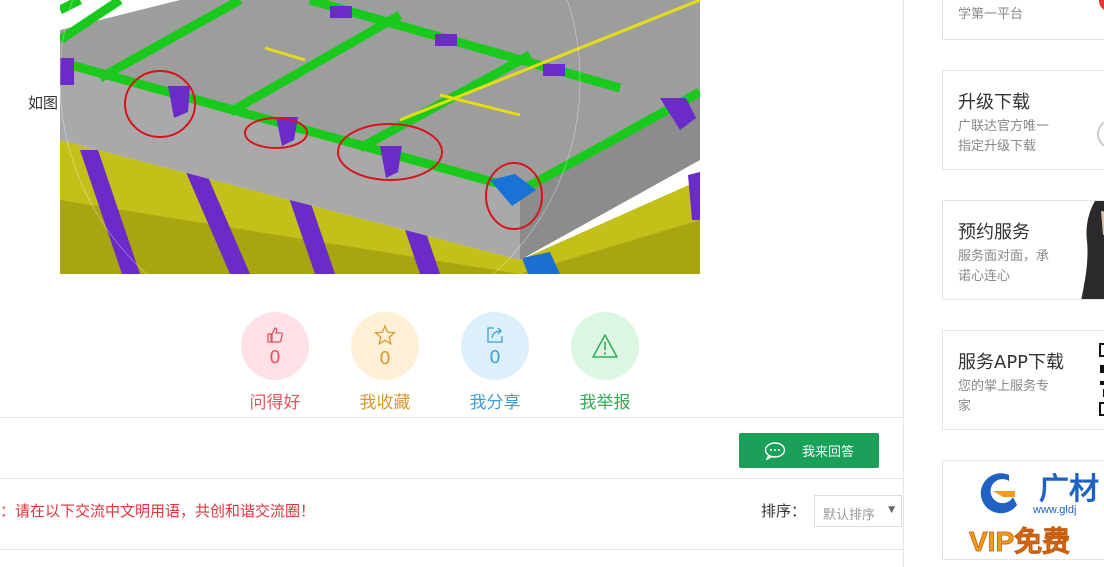  What do you see at coordinates (1011, 362) in the screenshot?
I see `card-title: 服务APP下载` at bounding box center [1011, 362].